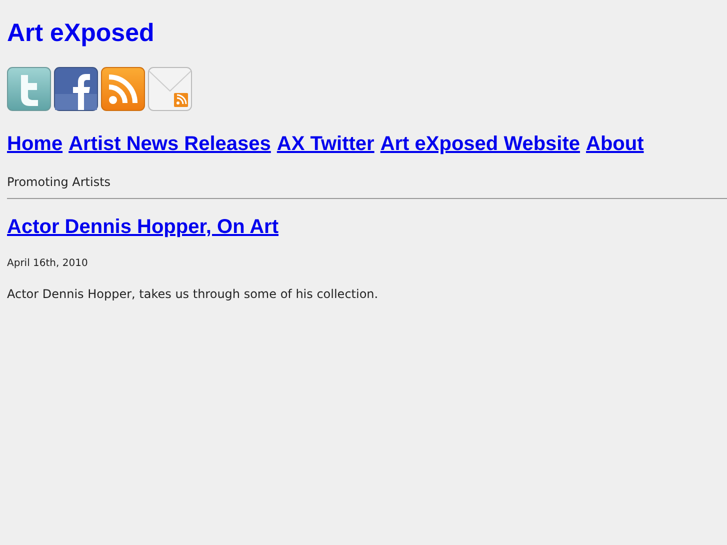  Describe the element at coordinates (123, 89) in the screenshot. I see `rss-feed-icon` at that location.